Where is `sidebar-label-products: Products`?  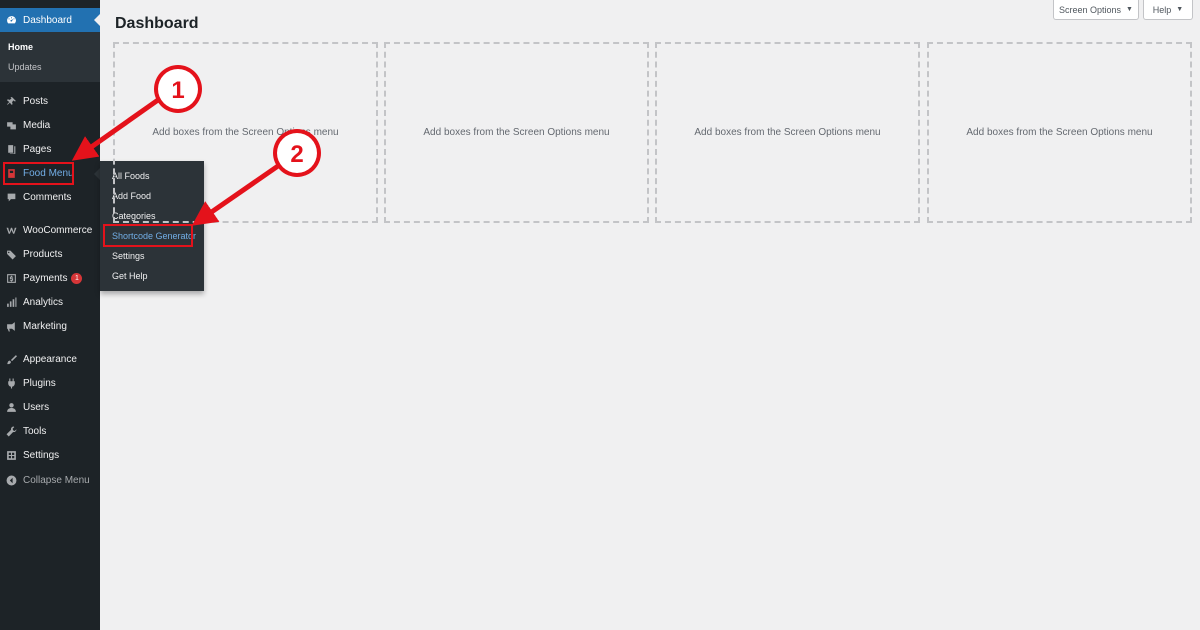
sidebar-label-products: Products is located at coordinates (43, 254).